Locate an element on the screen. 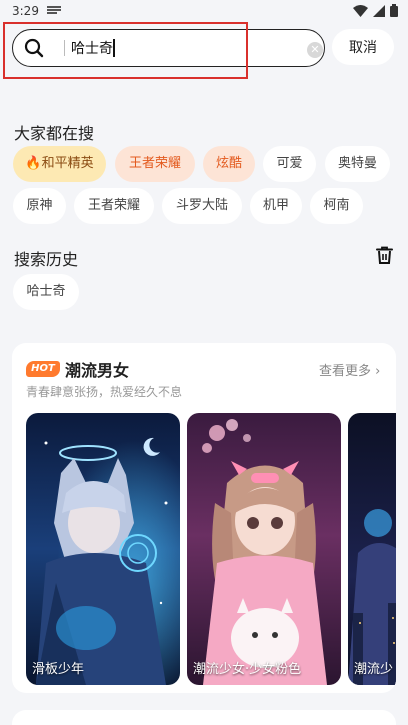 The image size is (408, 725). wallpaper-thumbnail: 潮流少女·少女粉色 is located at coordinates (264, 549).